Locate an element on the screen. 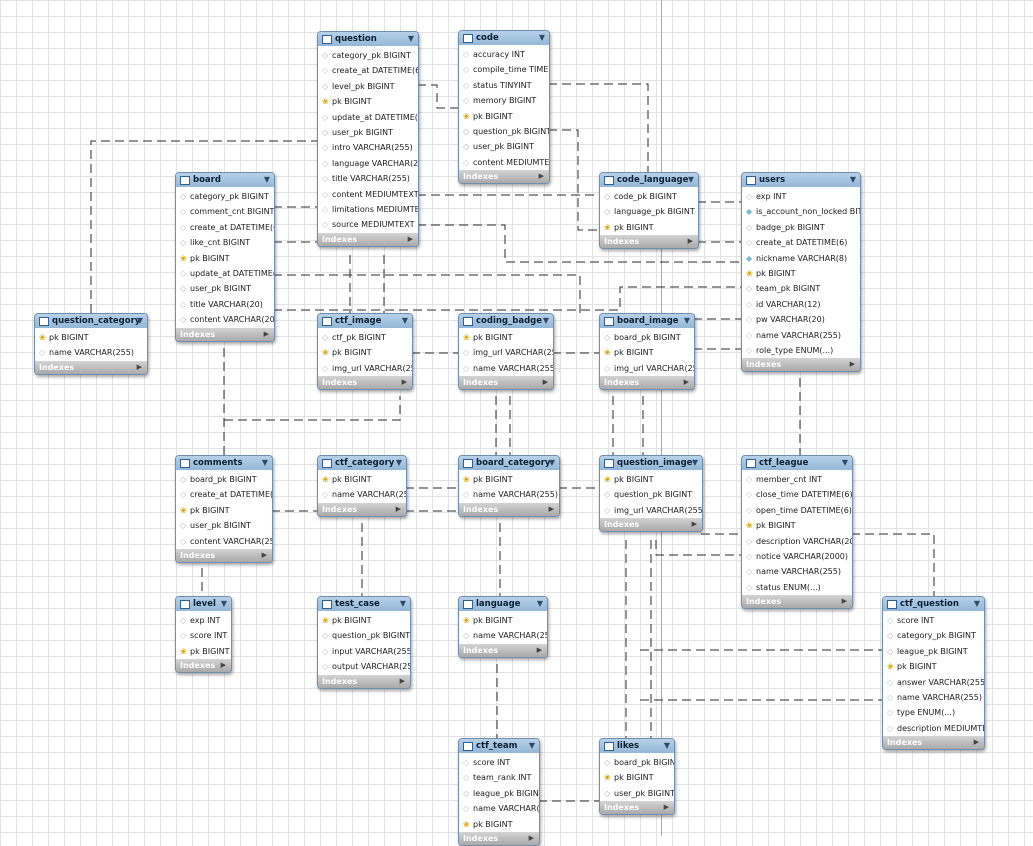  column-row: ◇ open_time DATETIME(6) is located at coordinates (797, 510).